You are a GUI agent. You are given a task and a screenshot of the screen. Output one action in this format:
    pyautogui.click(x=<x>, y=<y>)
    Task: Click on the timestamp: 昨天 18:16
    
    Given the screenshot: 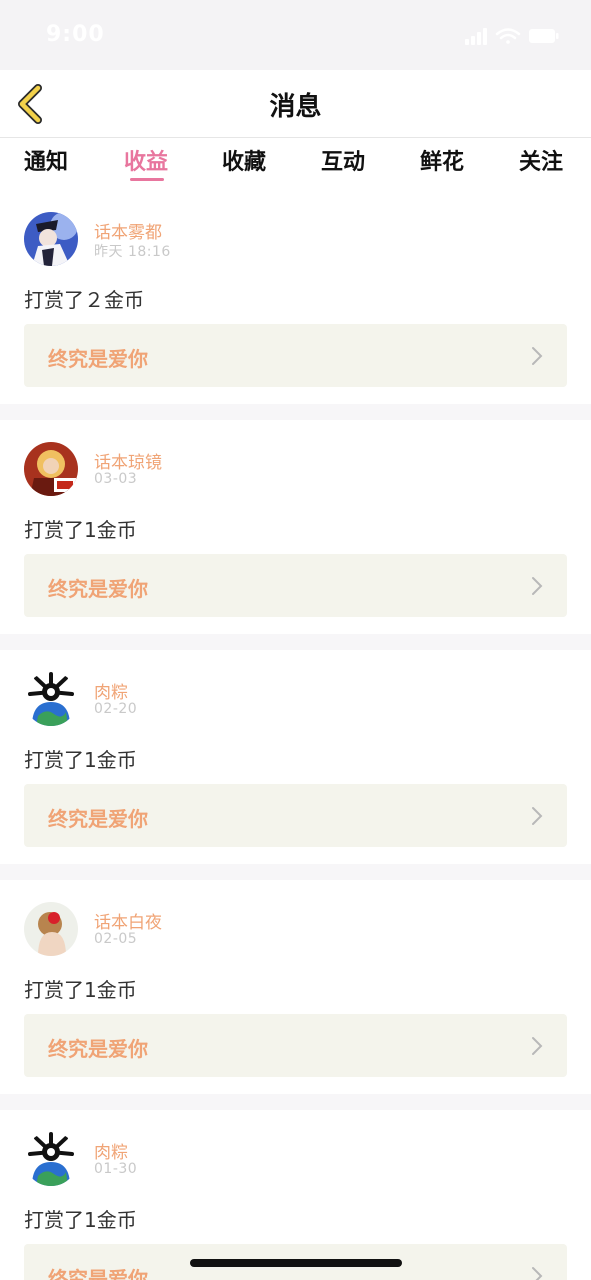 What is the action you would take?
    pyautogui.click(x=132, y=252)
    